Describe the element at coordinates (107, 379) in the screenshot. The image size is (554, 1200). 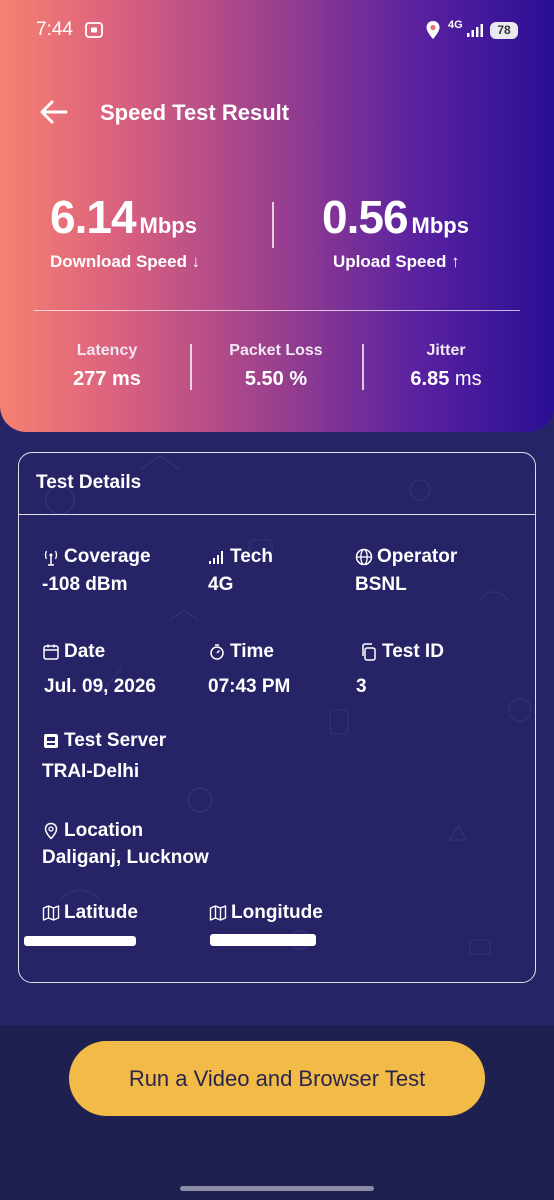
I see `latency-value: 277 ms` at that location.